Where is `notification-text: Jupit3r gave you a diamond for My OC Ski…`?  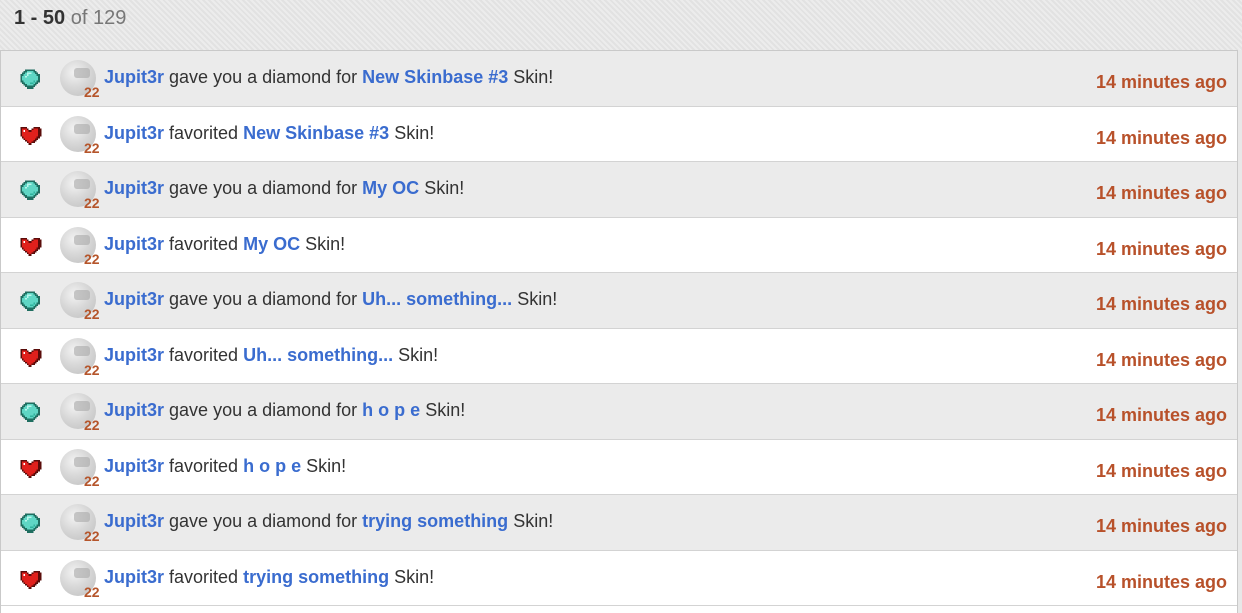 notification-text: Jupit3r gave you a diamond for My OC Ski… is located at coordinates (284, 188).